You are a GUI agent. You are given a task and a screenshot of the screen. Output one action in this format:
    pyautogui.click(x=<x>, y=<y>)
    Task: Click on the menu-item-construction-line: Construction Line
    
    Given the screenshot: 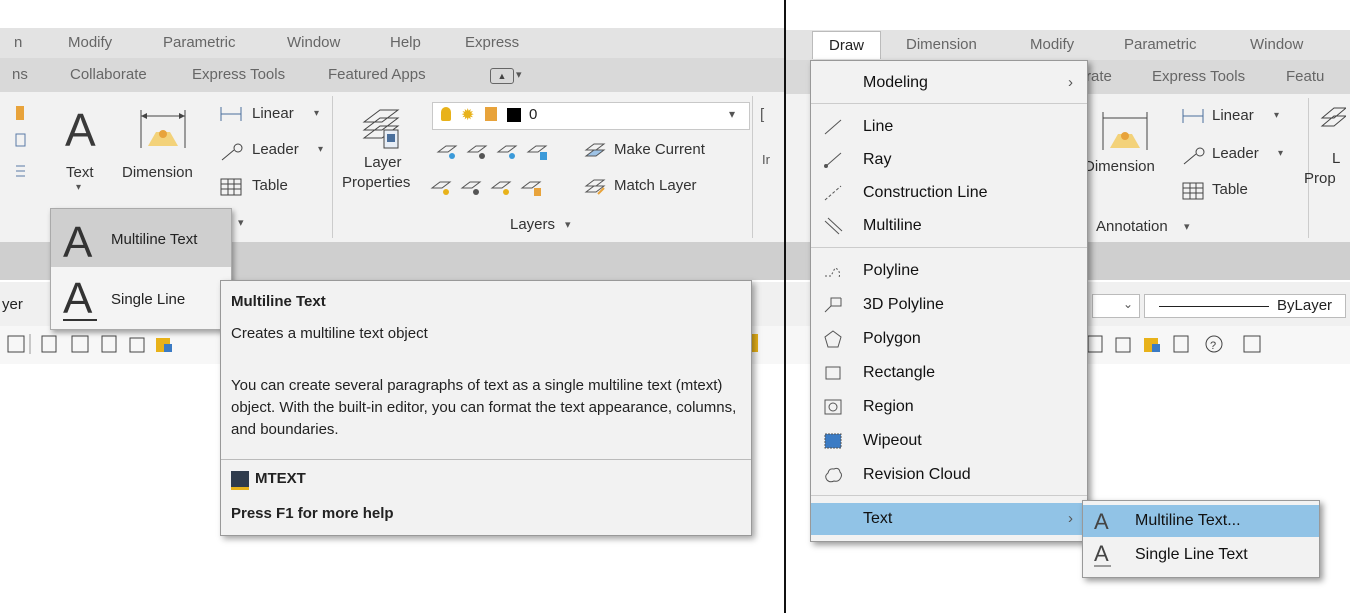 What is the action you would take?
    pyautogui.click(x=949, y=193)
    